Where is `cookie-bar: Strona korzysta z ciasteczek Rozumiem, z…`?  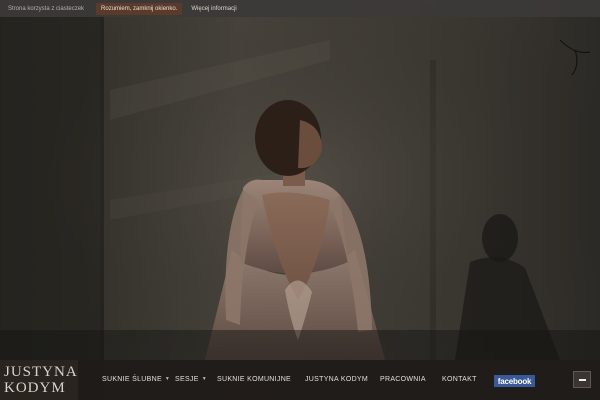 cookie-bar: Strona korzysta z ciasteczek Rozumiem, z… is located at coordinates (300, 8).